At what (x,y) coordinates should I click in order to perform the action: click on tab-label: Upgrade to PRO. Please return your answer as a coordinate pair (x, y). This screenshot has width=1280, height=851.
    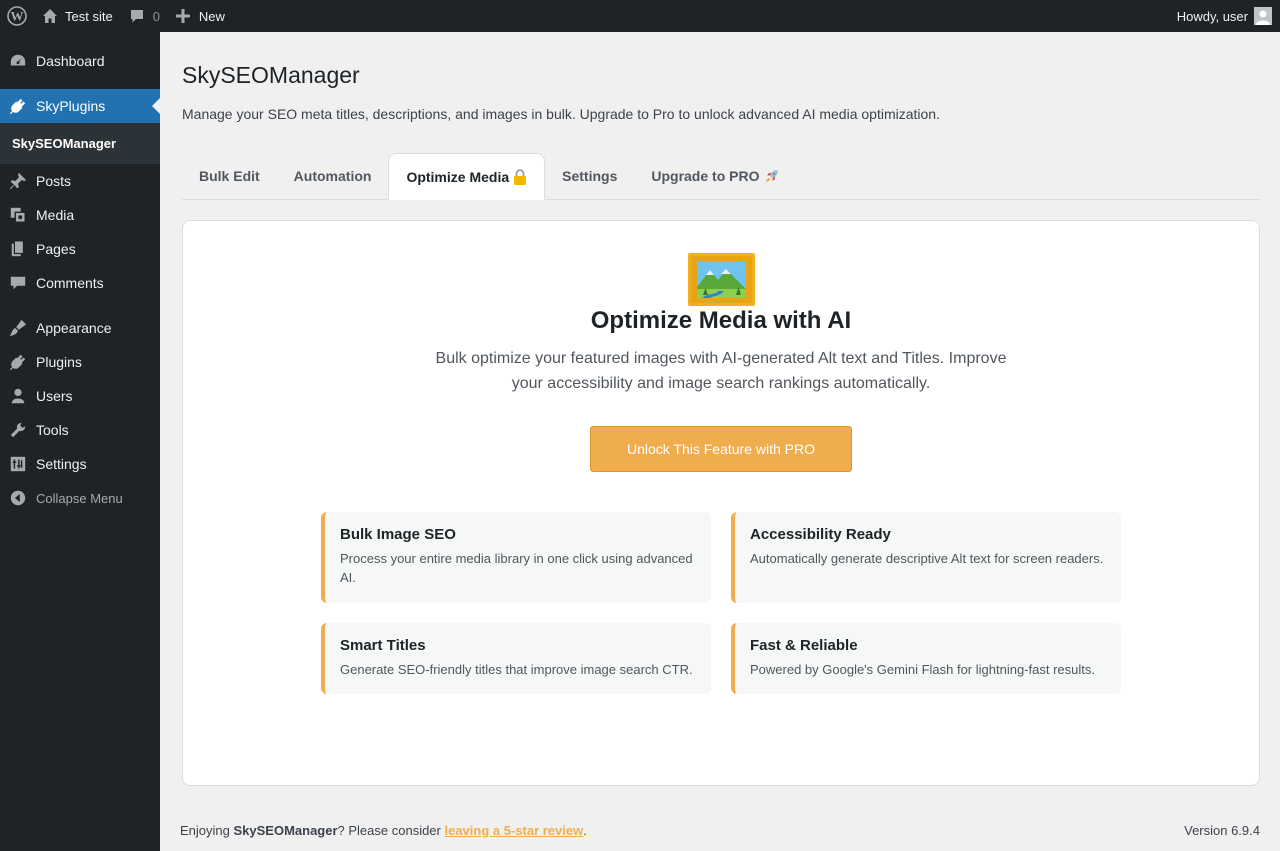
    Looking at the image, I should click on (705, 176).